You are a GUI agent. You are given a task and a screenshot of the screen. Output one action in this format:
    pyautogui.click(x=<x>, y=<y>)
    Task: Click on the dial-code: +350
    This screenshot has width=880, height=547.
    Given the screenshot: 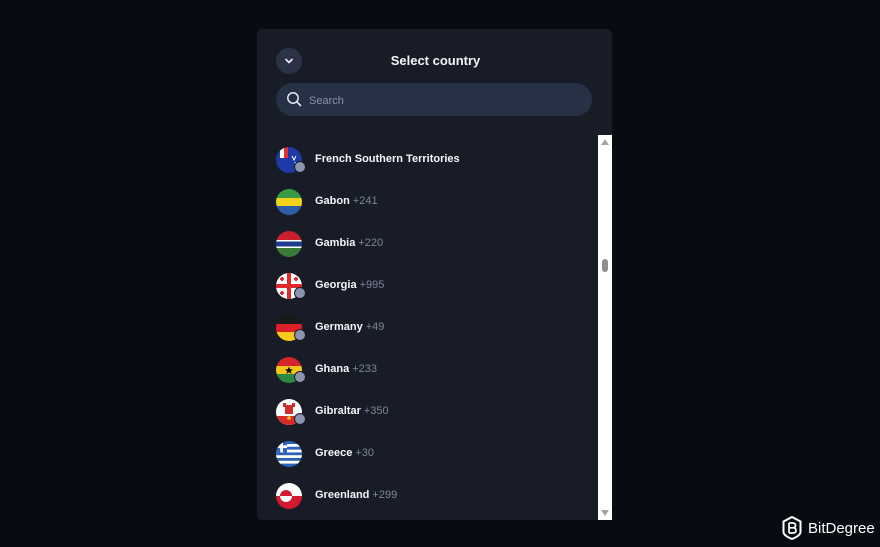 What is the action you would take?
    pyautogui.click(x=376, y=411)
    